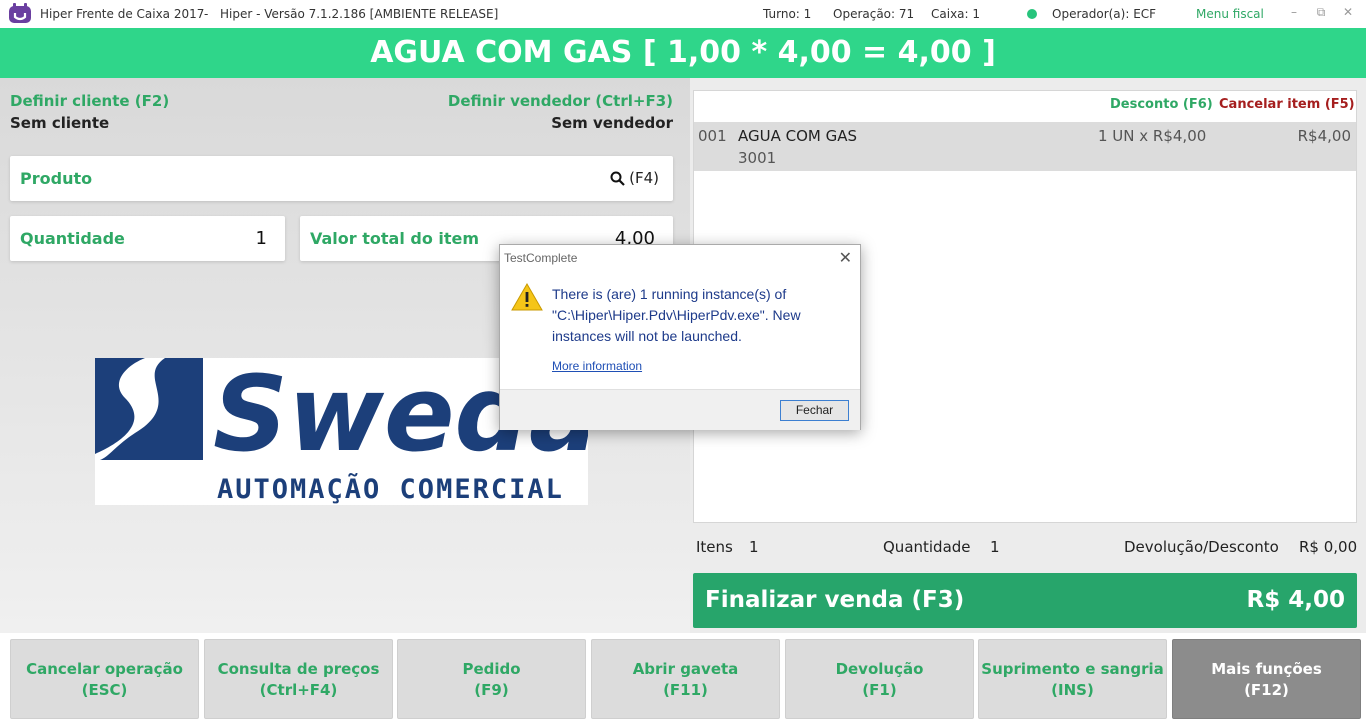  What do you see at coordinates (491, 679) in the screenshot?
I see `pedido-button: Pedido (F9)` at bounding box center [491, 679].